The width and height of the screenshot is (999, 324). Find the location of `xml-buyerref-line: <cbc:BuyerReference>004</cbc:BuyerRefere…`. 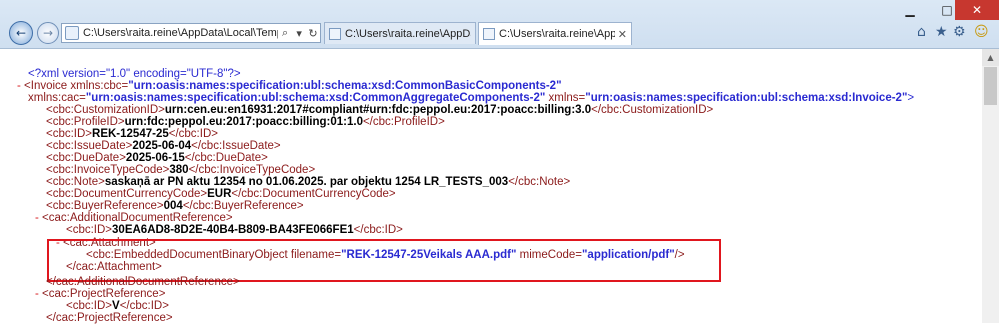

xml-buyerref-line: <cbc:BuyerReference>004</cbc:BuyerRefere… is located at coordinates (175, 206).